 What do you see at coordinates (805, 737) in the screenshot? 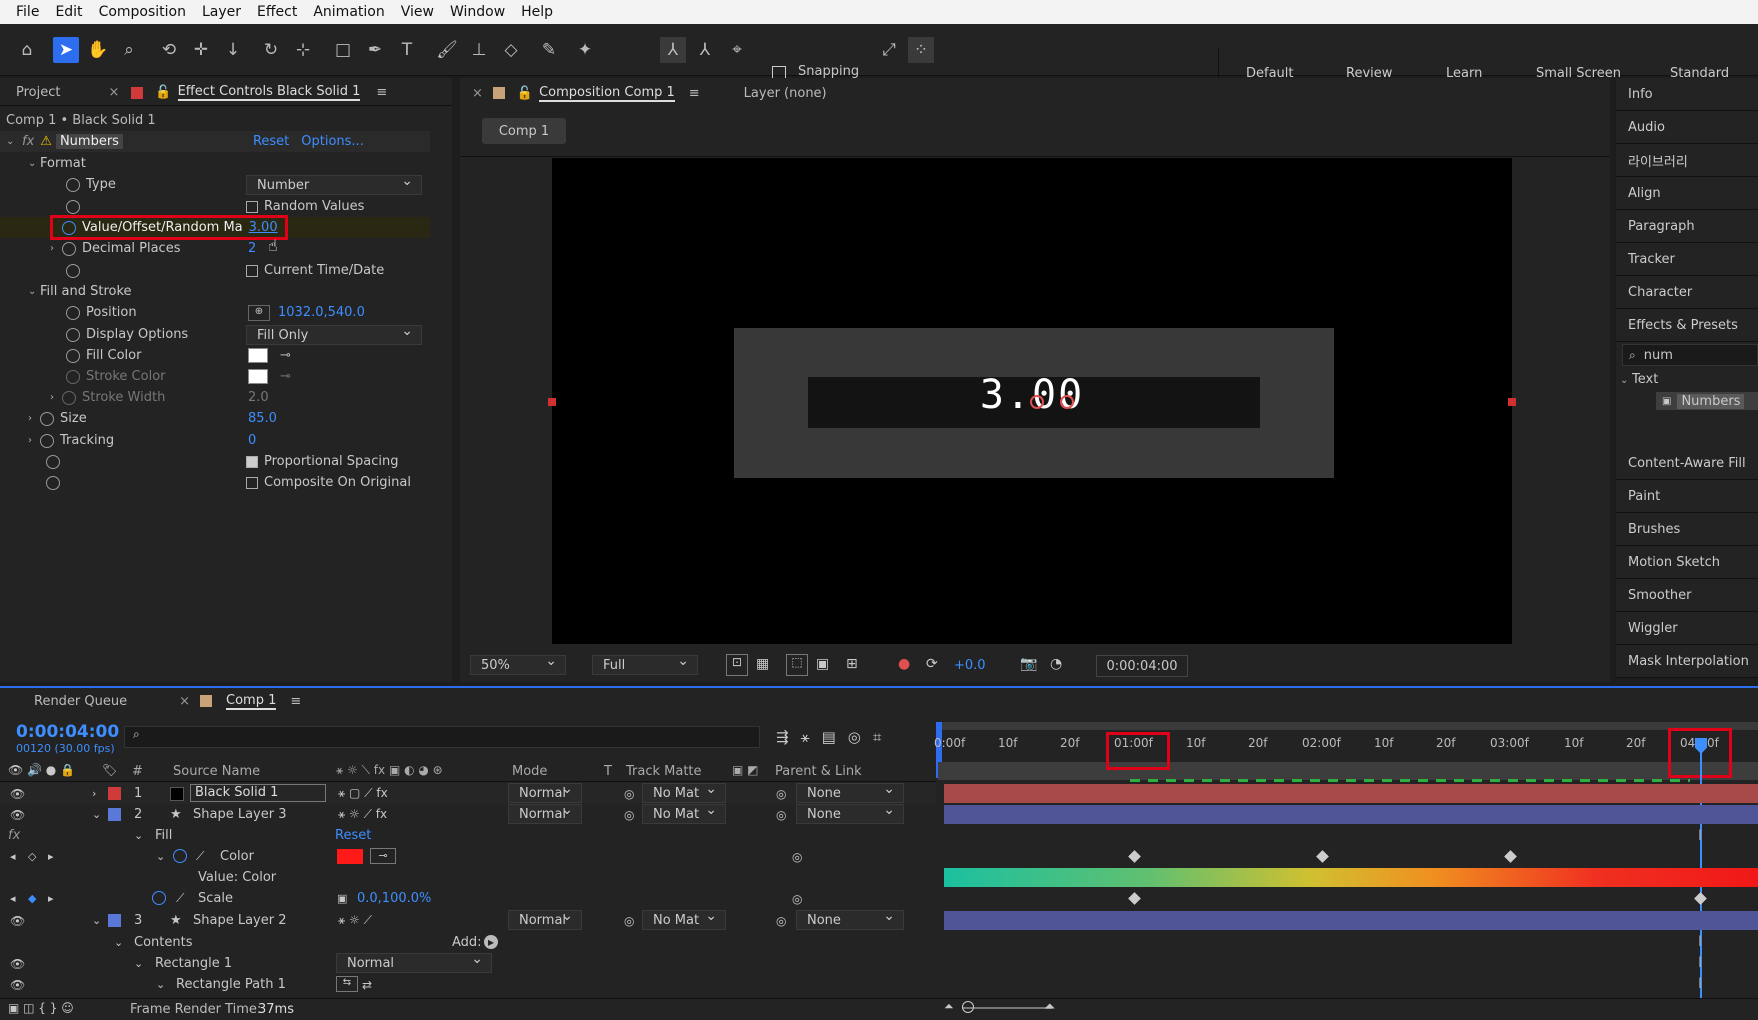
I see `draft-3d-icon: ⚹` at bounding box center [805, 737].